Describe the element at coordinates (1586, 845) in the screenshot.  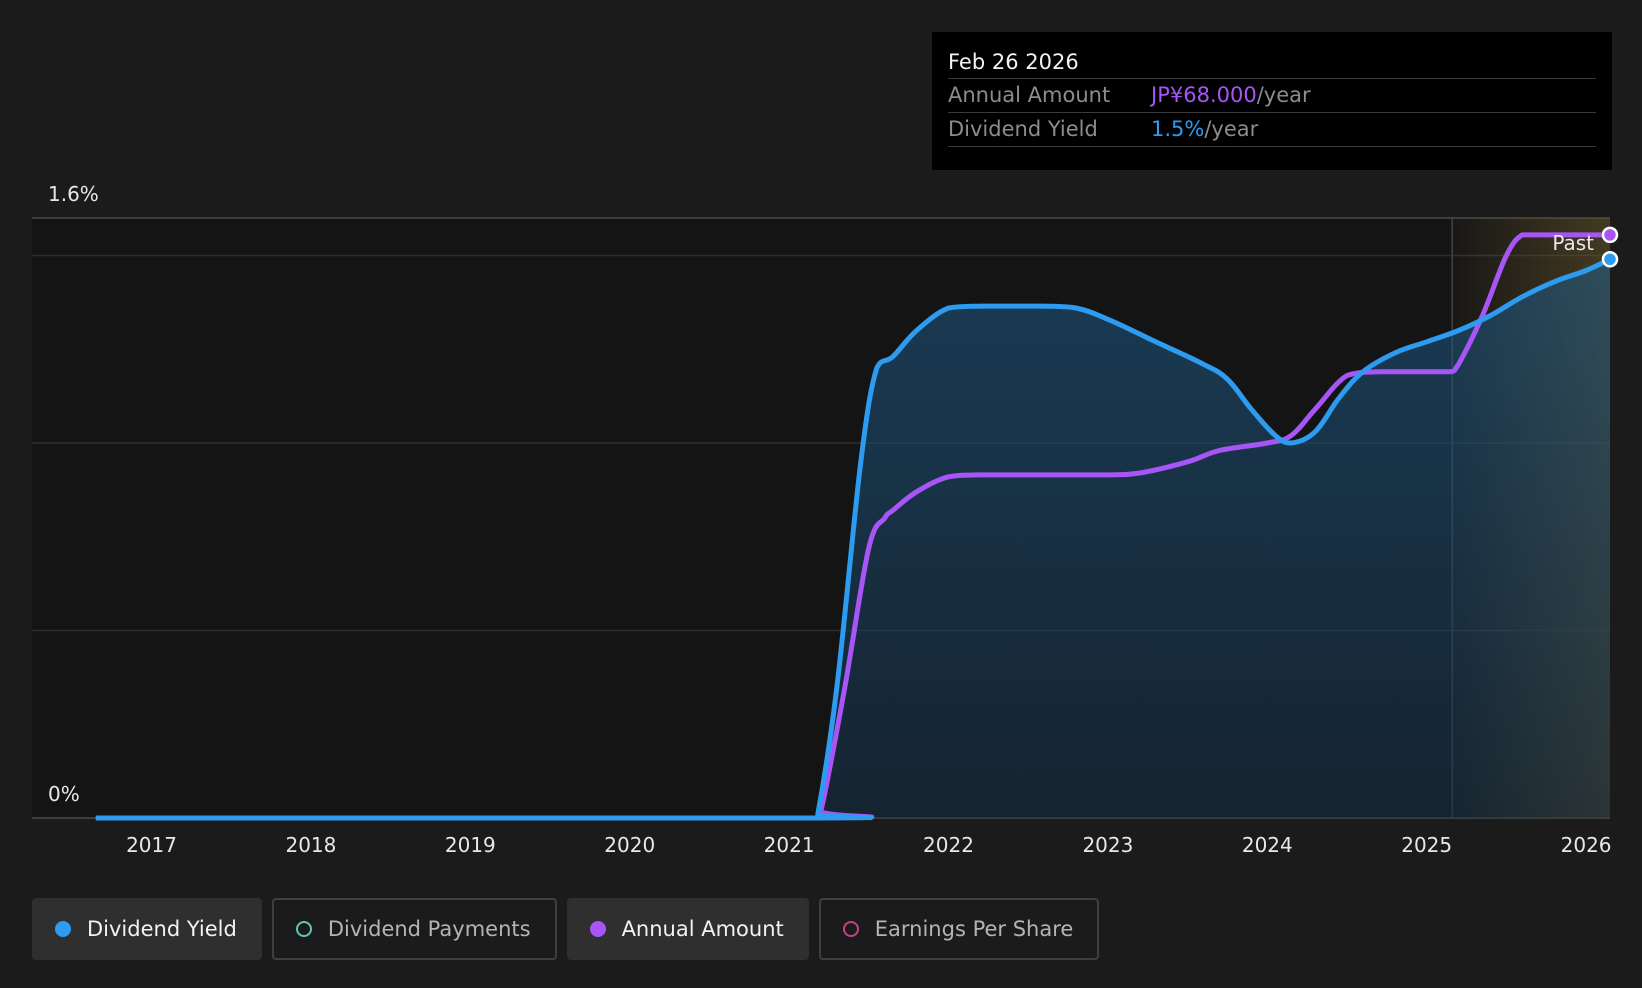
I see `x-tick-label: 2026` at that location.